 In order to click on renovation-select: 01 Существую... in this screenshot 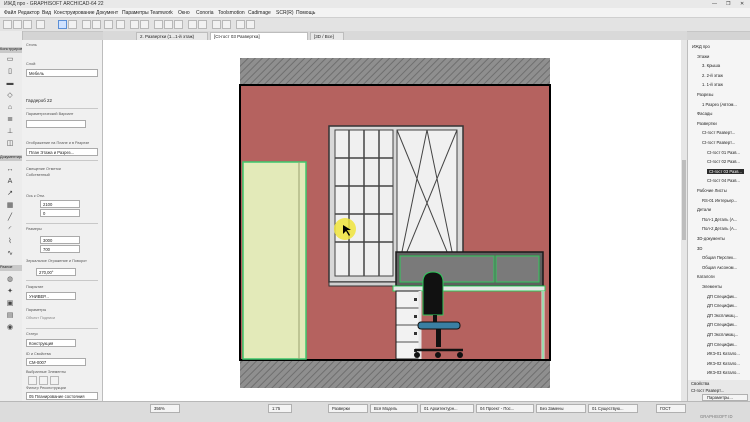, I will do `click(613, 408)`.